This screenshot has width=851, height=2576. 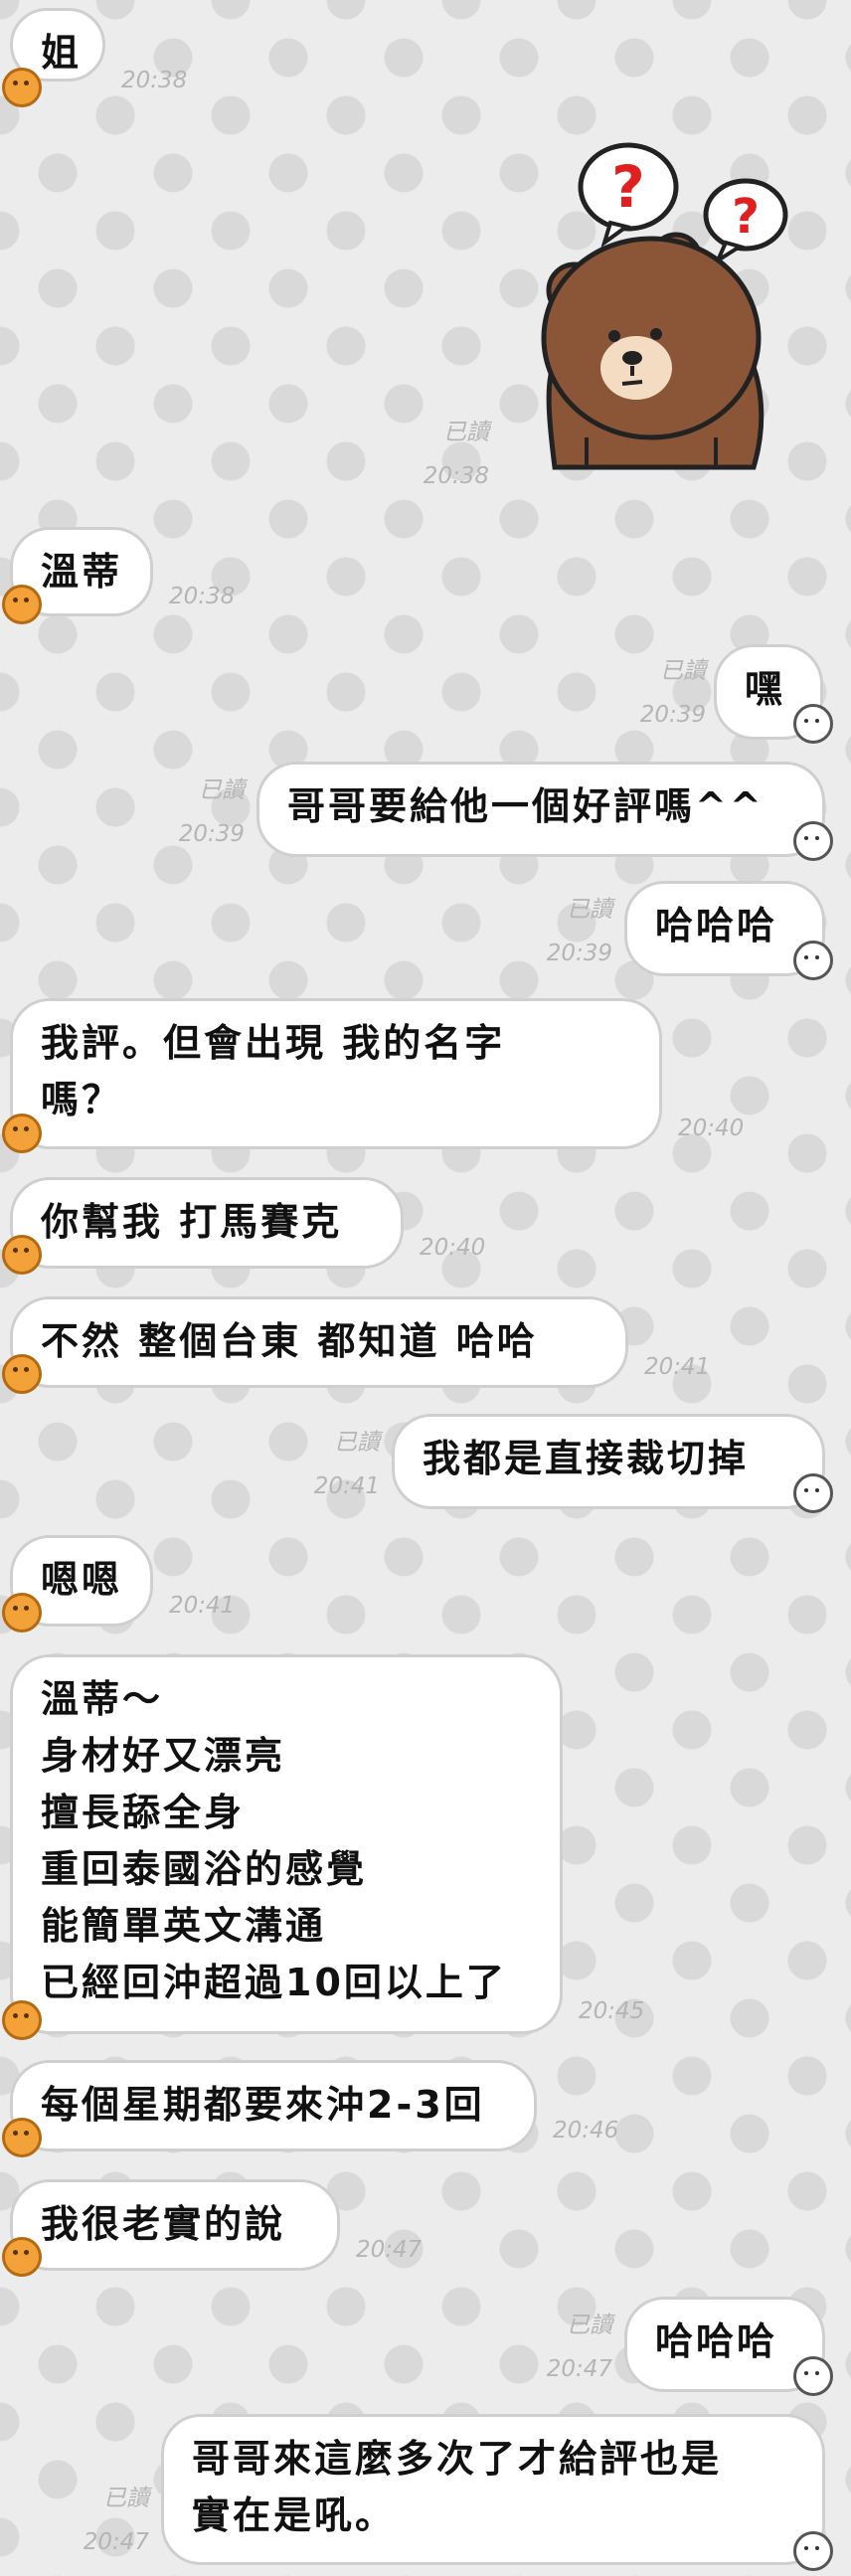 I want to click on message-bubble-outgoing: 哥哥要給他一個好評嗎^^, so click(x=540, y=809).